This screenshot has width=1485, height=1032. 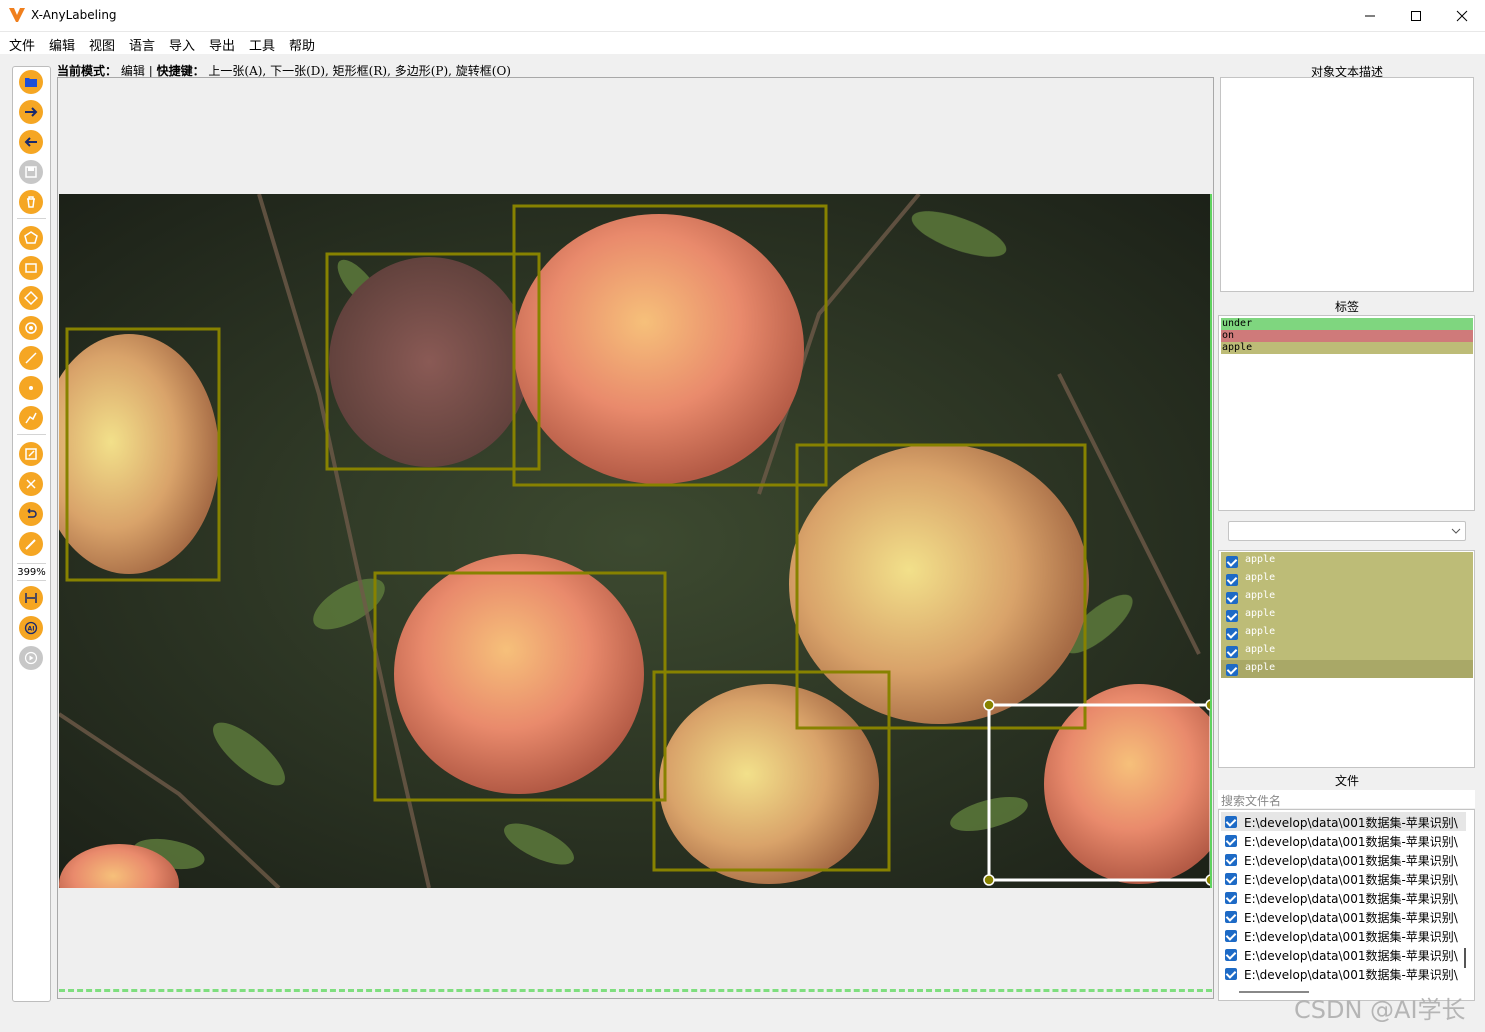 I want to click on brush-button, so click(x=31, y=544).